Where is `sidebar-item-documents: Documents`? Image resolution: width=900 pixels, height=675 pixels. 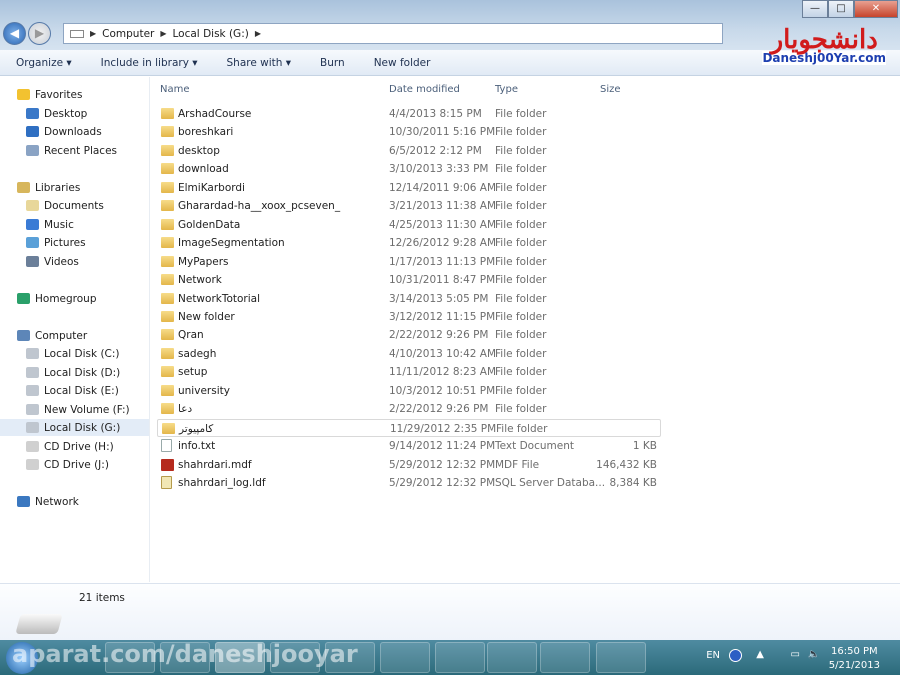
sidebar-item-documents: Documents is located at coordinates (65, 205).